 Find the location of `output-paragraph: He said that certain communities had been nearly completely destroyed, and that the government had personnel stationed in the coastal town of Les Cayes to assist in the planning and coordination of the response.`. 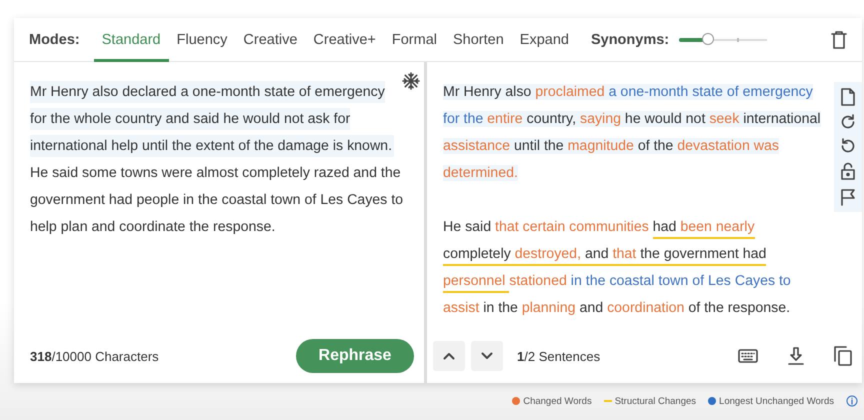

output-paragraph: He said that certain communities had been nearly completely destroyed, and that the government had personnel stationed in the coastal town of Les Cayes to assist in the planning and coordination of the response. is located at coordinates (617, 268).